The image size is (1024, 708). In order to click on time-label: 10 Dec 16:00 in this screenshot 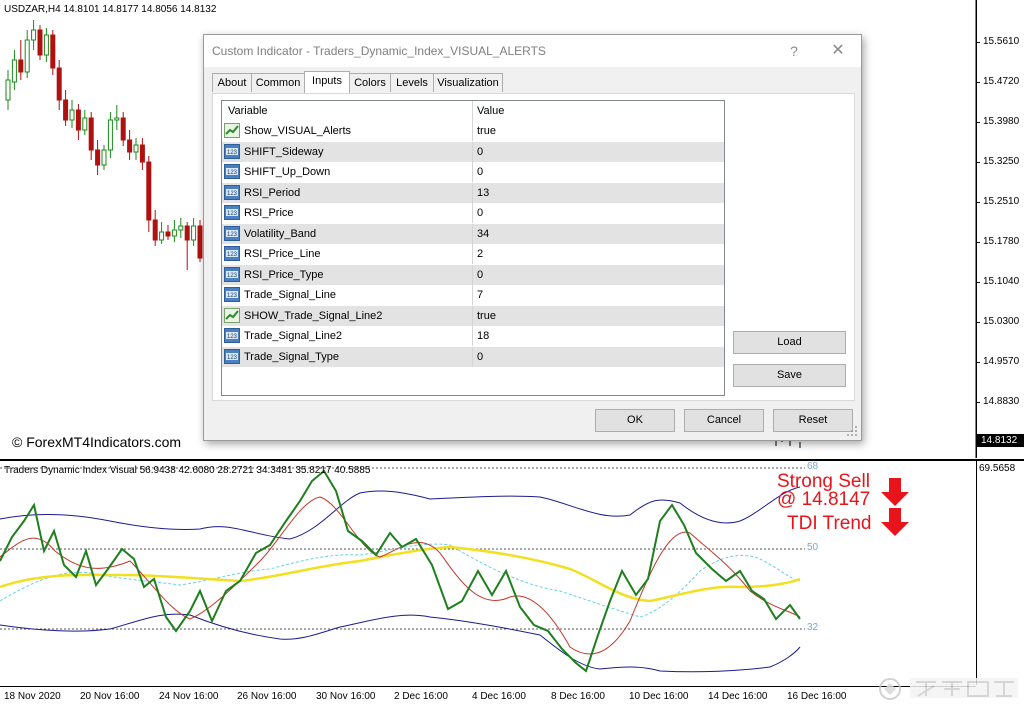, I will do `click(659, 696)`.